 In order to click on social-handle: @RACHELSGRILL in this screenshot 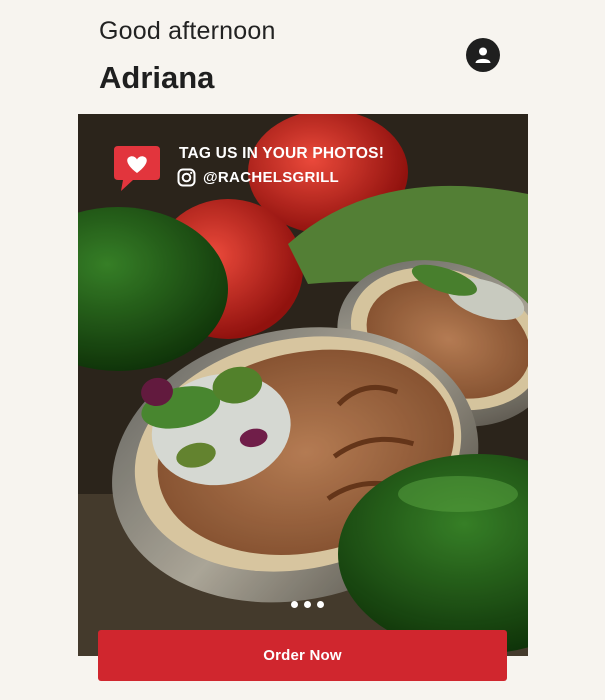, I will do `click(271, 177)`.